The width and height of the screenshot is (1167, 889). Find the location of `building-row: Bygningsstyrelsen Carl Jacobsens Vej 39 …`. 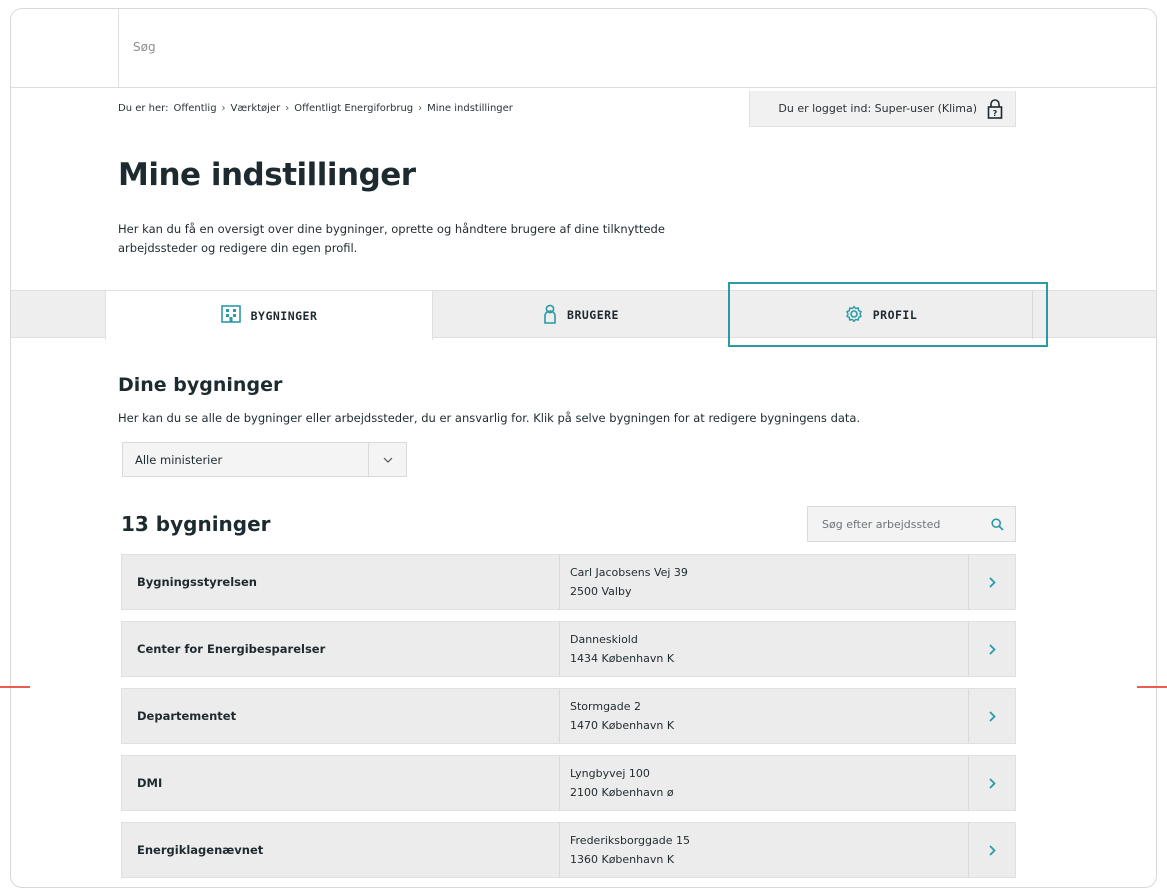

building-row: Bygningsstyrelsen Carl Jacobsens Vej 39 … is located at coordinates (568, 582).